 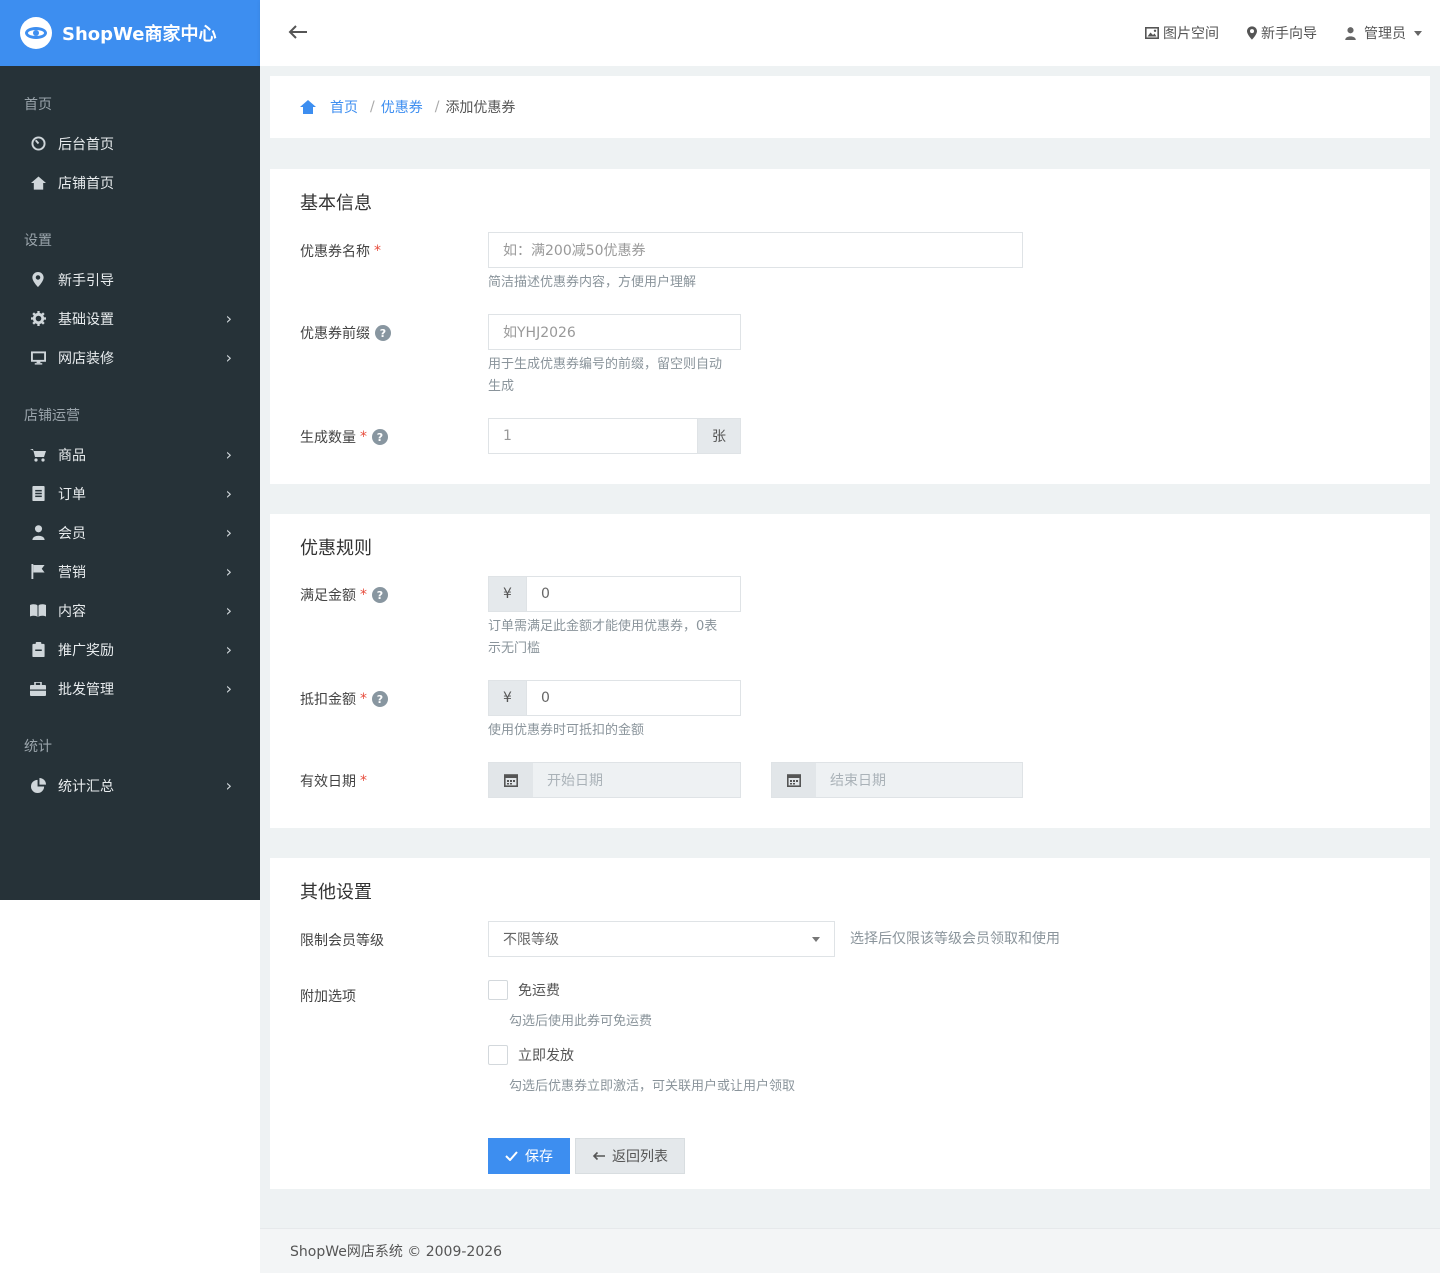 What do you see at coordinates (86, 650) in the screenshot?
I see `sidebar-item-label: 推广奖励` at bounding box center [86, 650].